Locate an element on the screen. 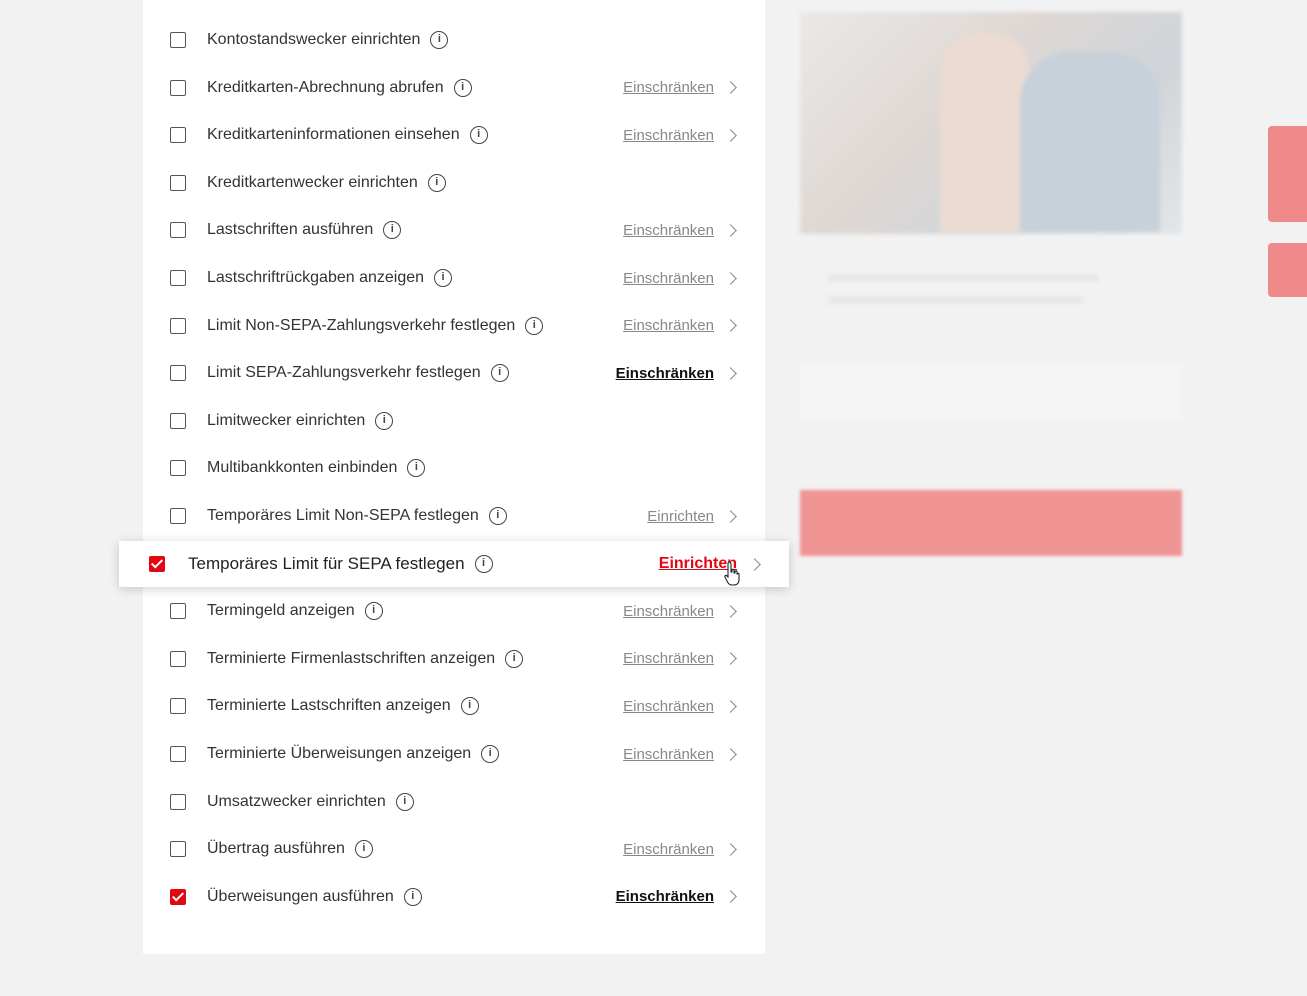  permission-label: Limit SEPA-Zahlungsverkehr festlegen i is located at coordinates (358, 373).